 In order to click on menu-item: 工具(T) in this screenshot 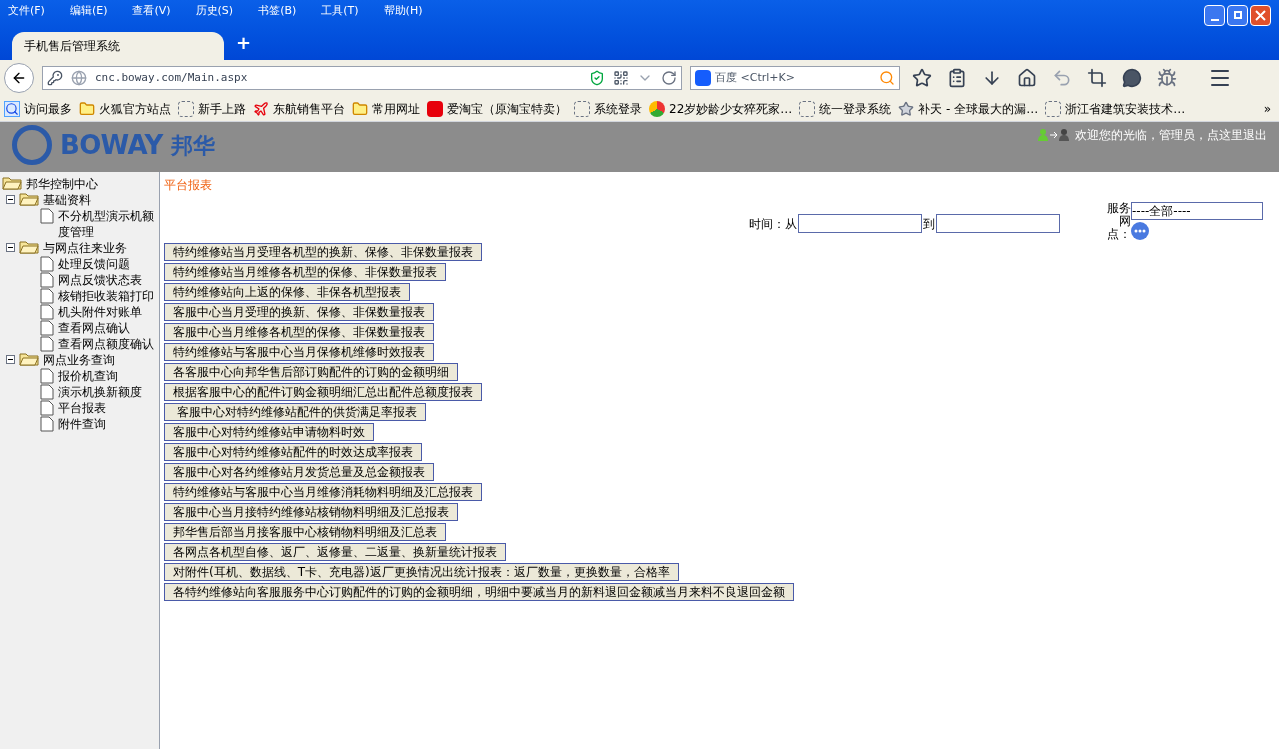, I will do `click(340, 11)`.